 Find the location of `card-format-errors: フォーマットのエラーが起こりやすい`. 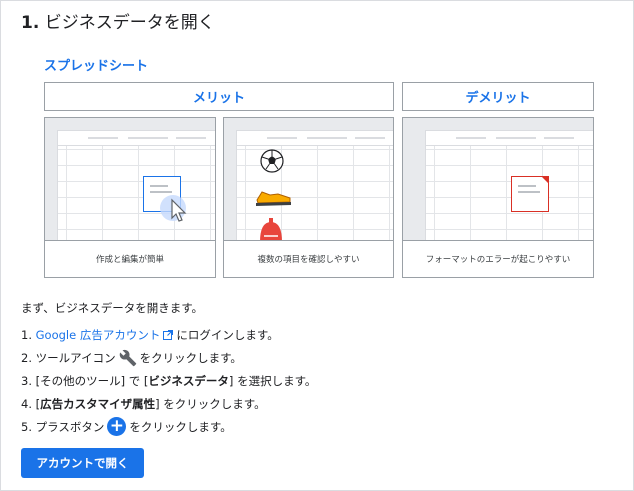

card-format-errors: フォーマットのエラーが起こりやすい is located at coordinates (498, 197).